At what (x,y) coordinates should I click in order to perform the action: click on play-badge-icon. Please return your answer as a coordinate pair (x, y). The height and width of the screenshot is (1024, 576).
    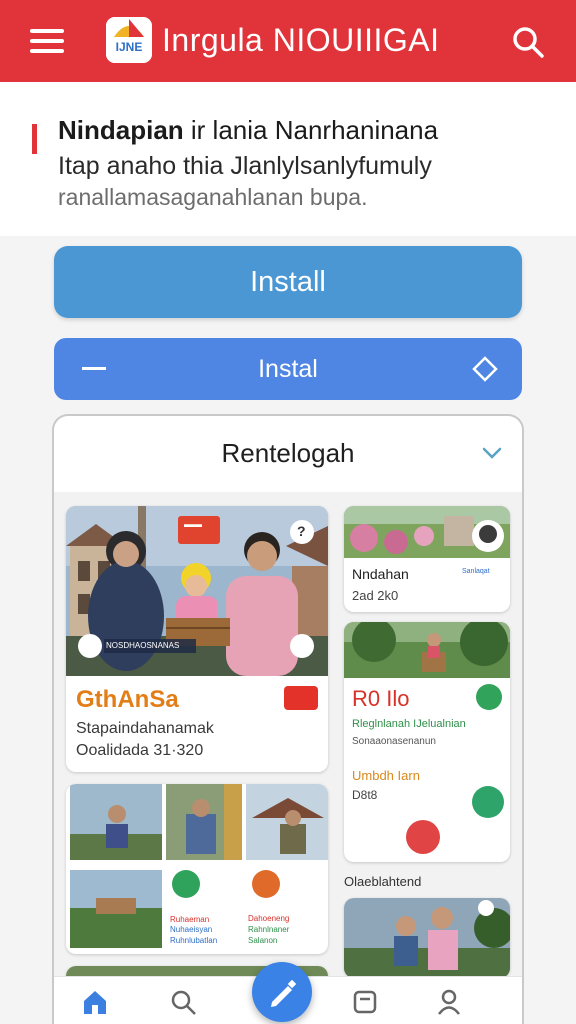
    Looking at the image, I should click on (301, 698).